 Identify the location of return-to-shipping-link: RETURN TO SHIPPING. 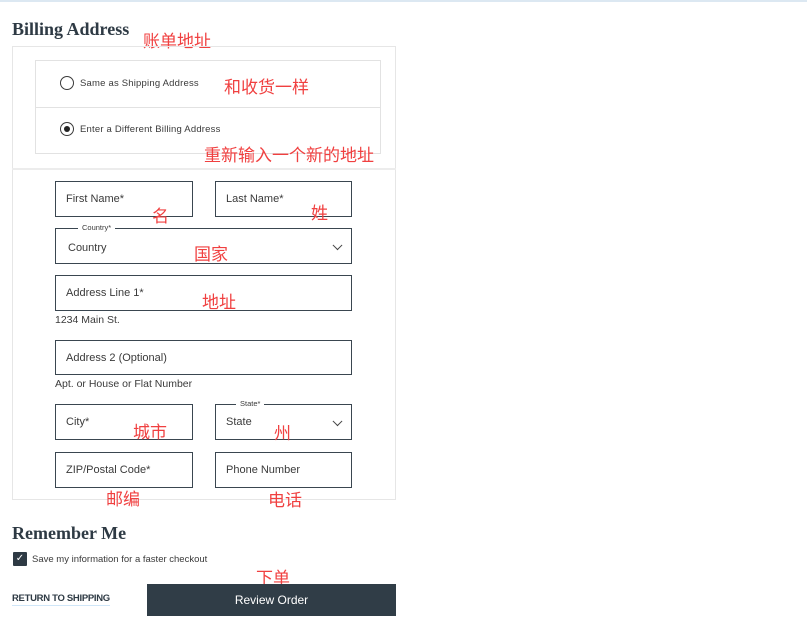
(61, 599).